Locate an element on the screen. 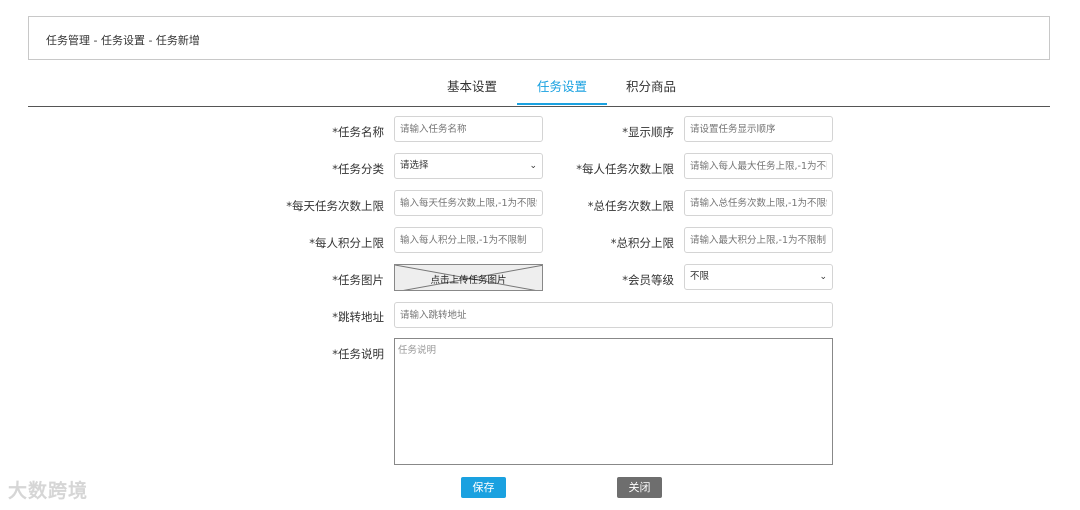  tab-bar: 基本设置 任务设置 积分商品 is located at coordinates (539, 85).